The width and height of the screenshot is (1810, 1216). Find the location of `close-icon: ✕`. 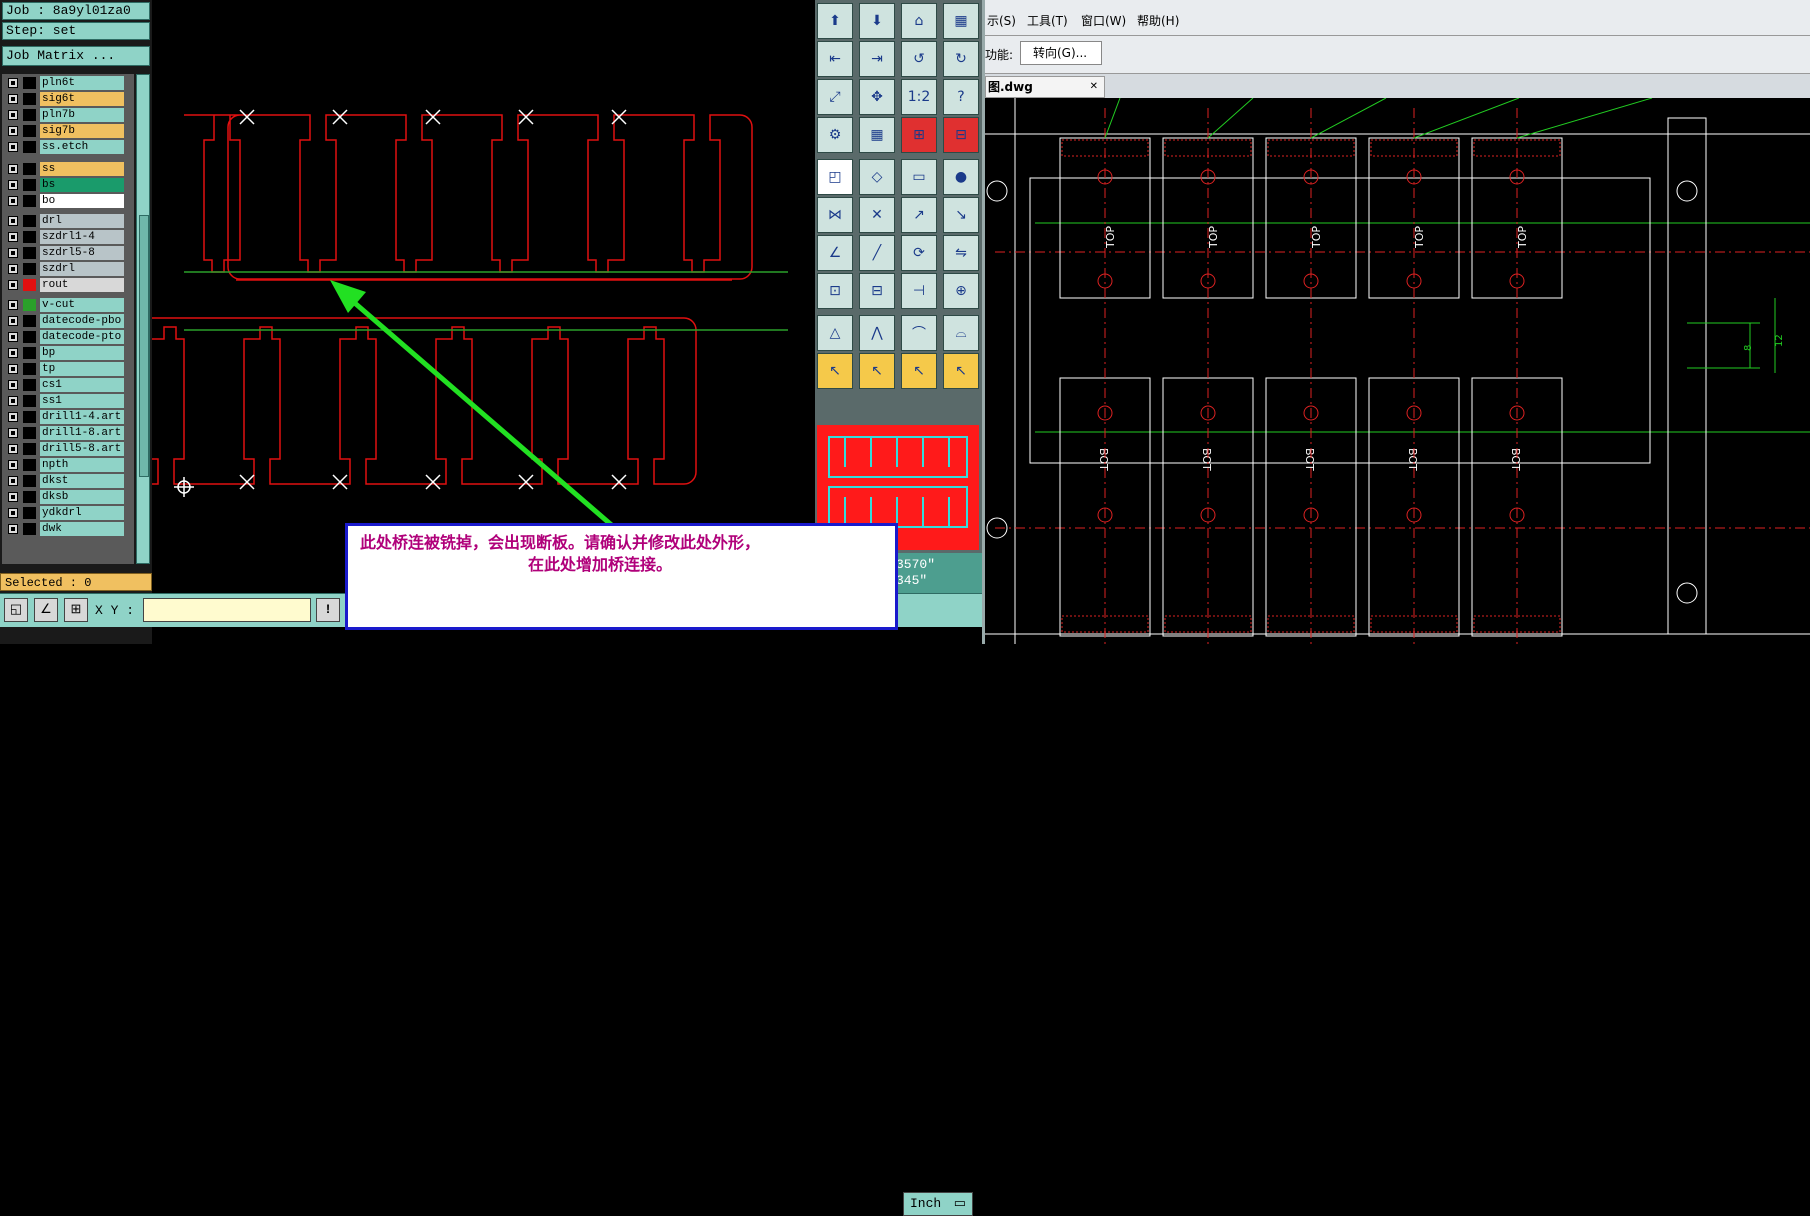

close-icon: ✕ is located at coordinates (1094, 87).